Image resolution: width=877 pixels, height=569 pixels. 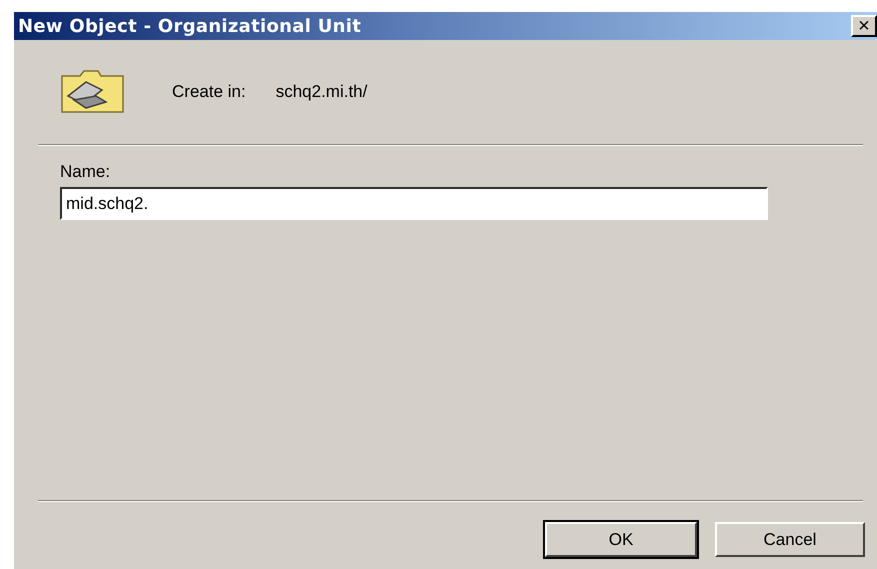 What do you see at coordinates (864, 26) in the screenshot?
I see `close-button: ×` at bounding box center [864, 26].